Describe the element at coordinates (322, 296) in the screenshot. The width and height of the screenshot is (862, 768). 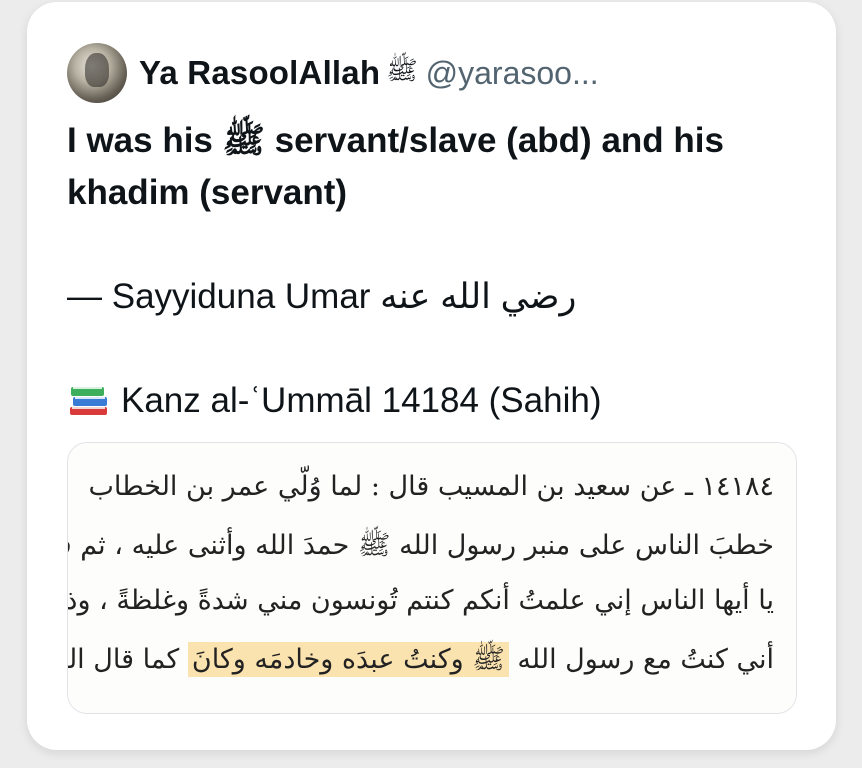
I see `post-text-attribution: — Sayyiduna Umar رضي الله عنه` at that location.